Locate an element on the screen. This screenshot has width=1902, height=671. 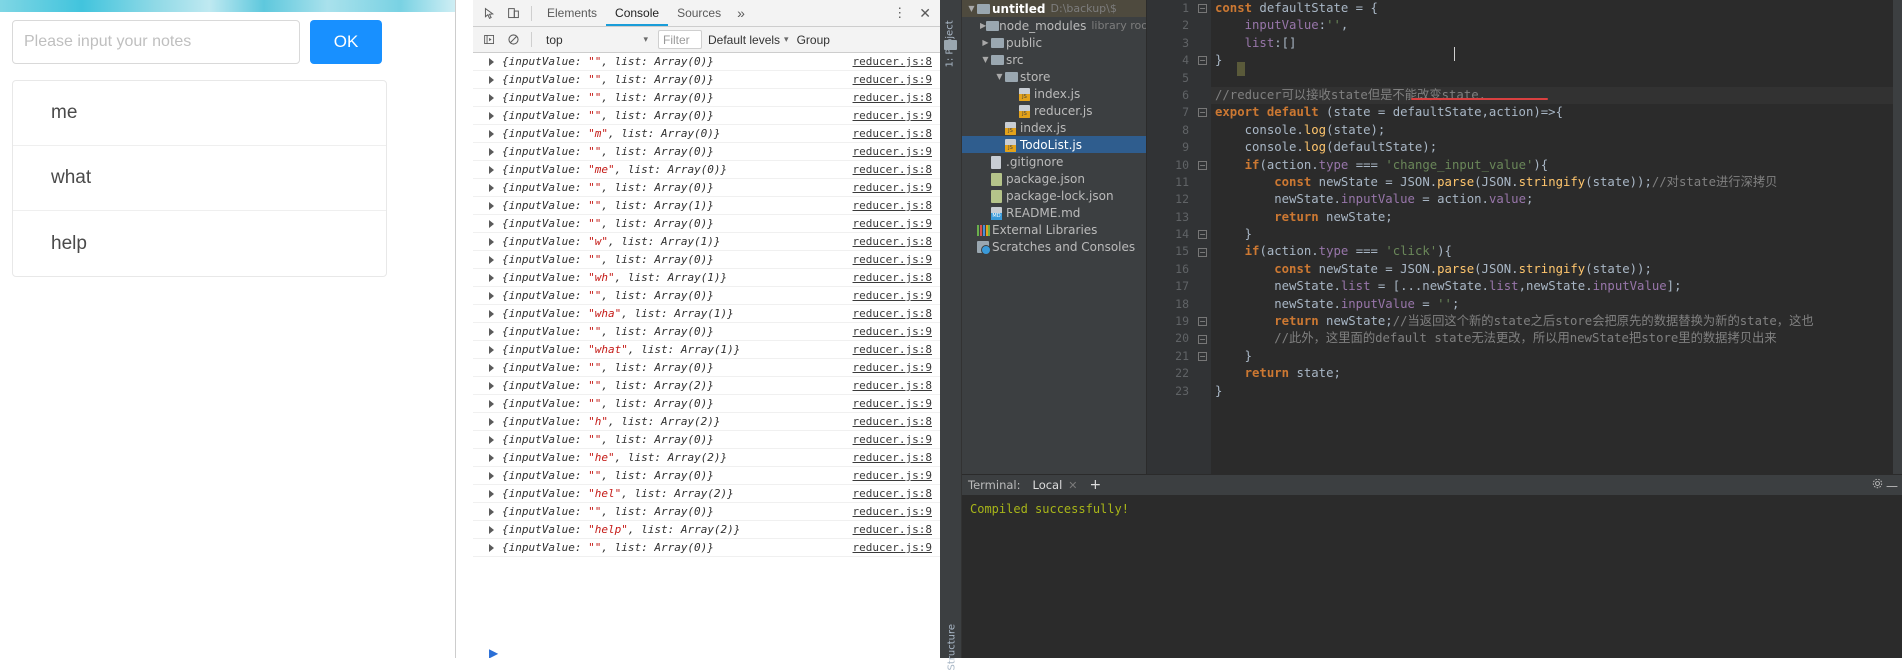
terminal-output: Compiled successfully! is located at coordinates (1432, 577).